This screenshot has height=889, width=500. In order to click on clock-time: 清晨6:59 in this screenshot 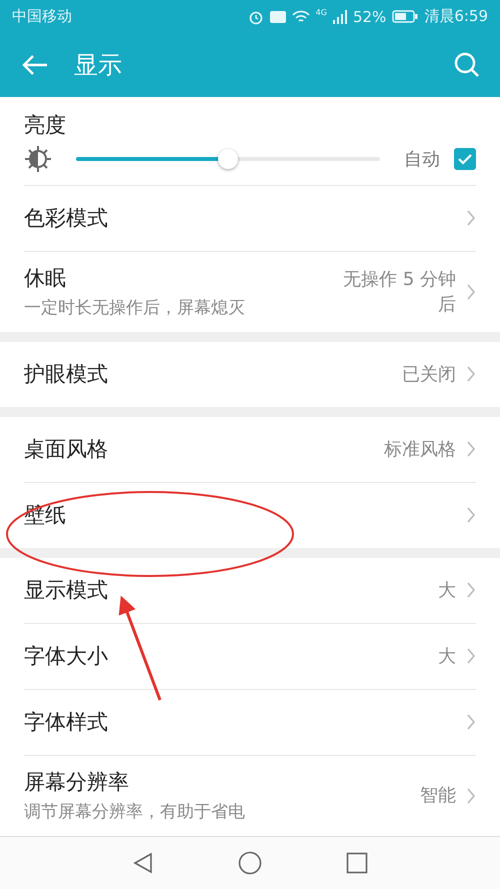, I will do `click(456, 16)`.